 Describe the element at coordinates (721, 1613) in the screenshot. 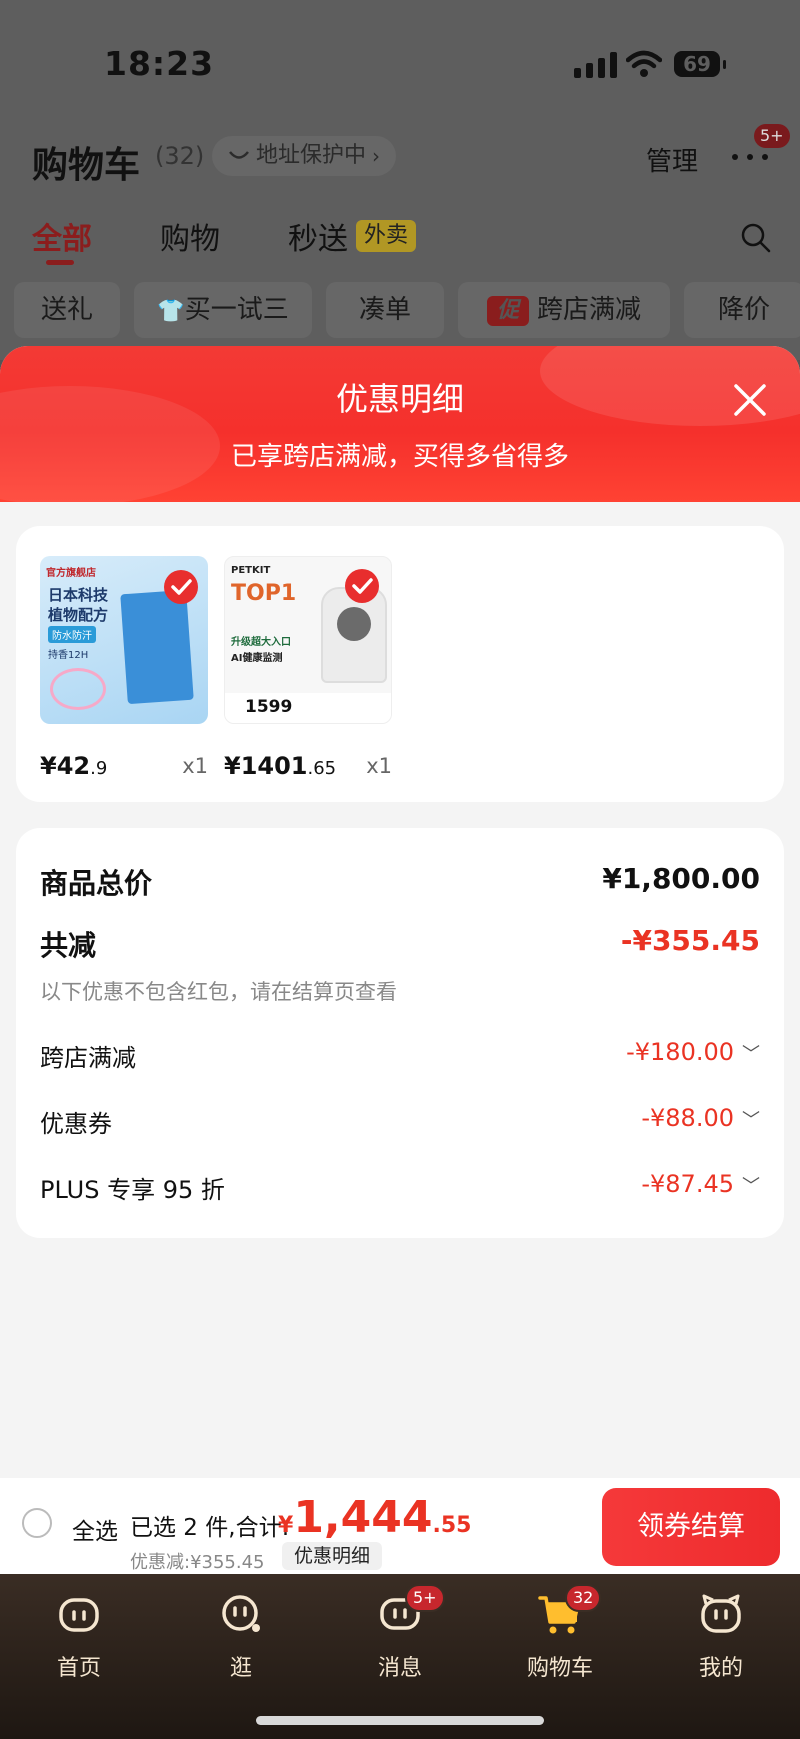

I see `profile-icon` at that location.